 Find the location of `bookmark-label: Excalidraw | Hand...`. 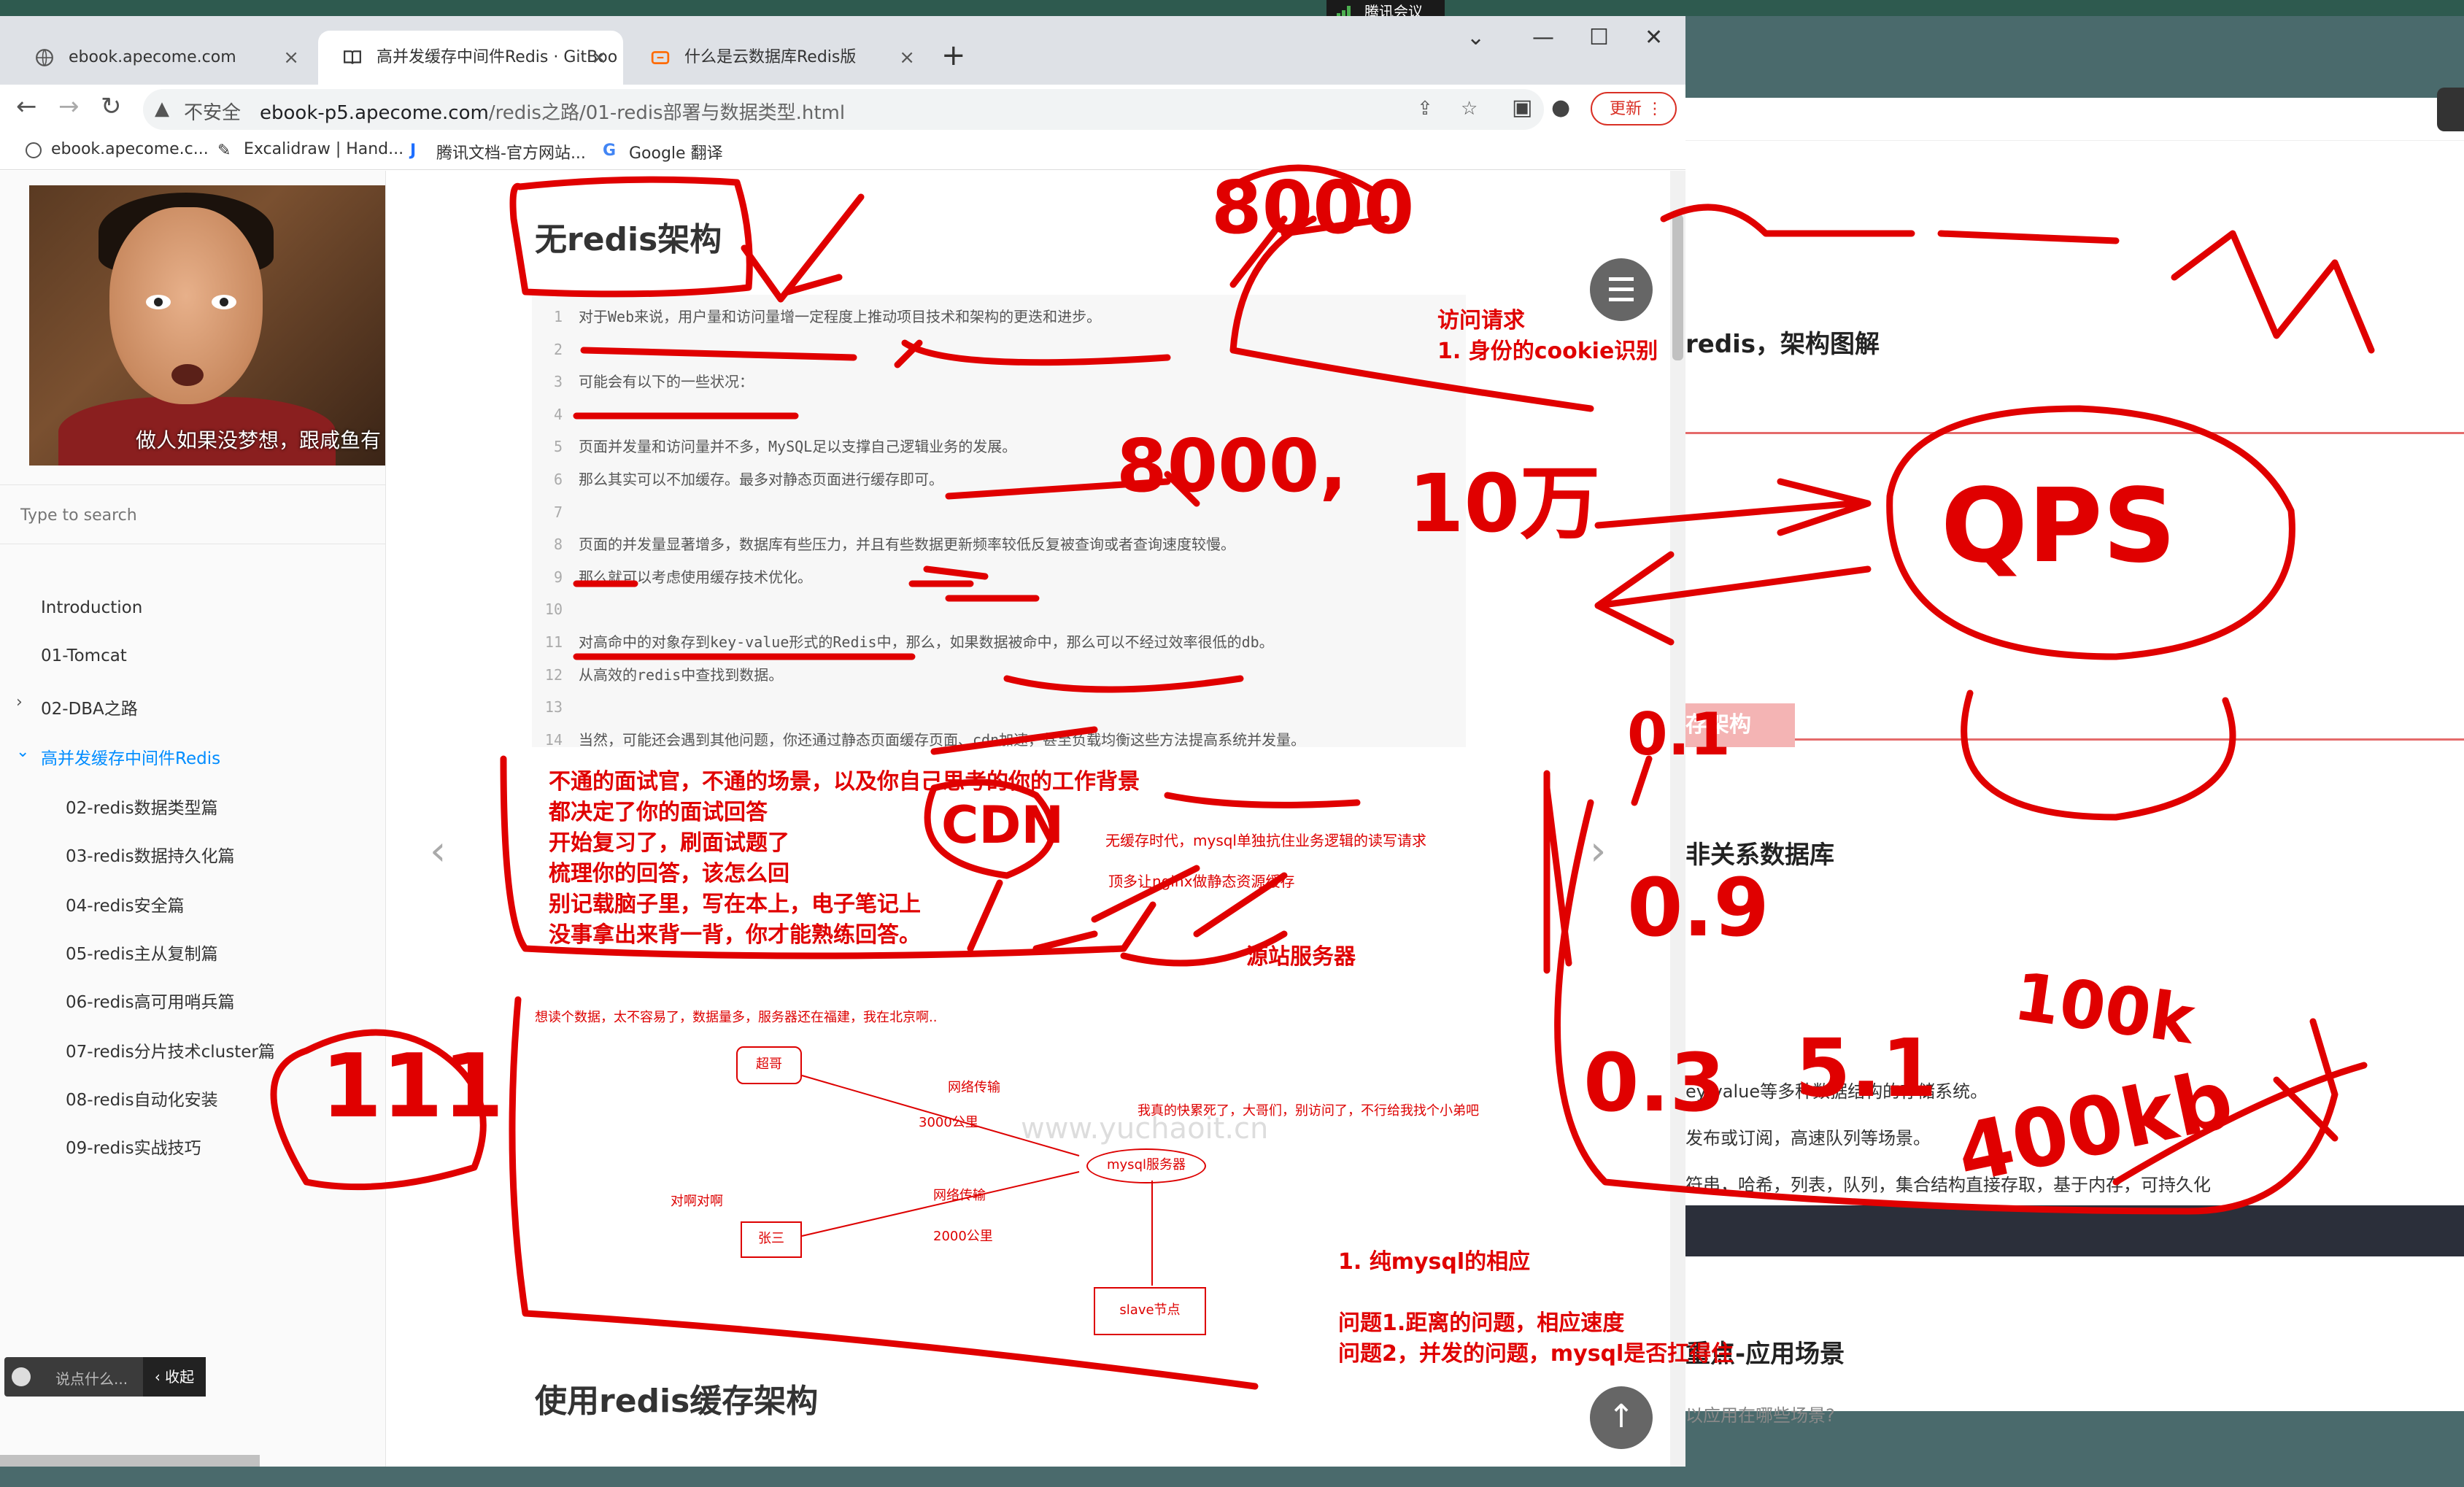

bookmark-label: Excalidraw | Hand... is located at coordinates (324, 149).